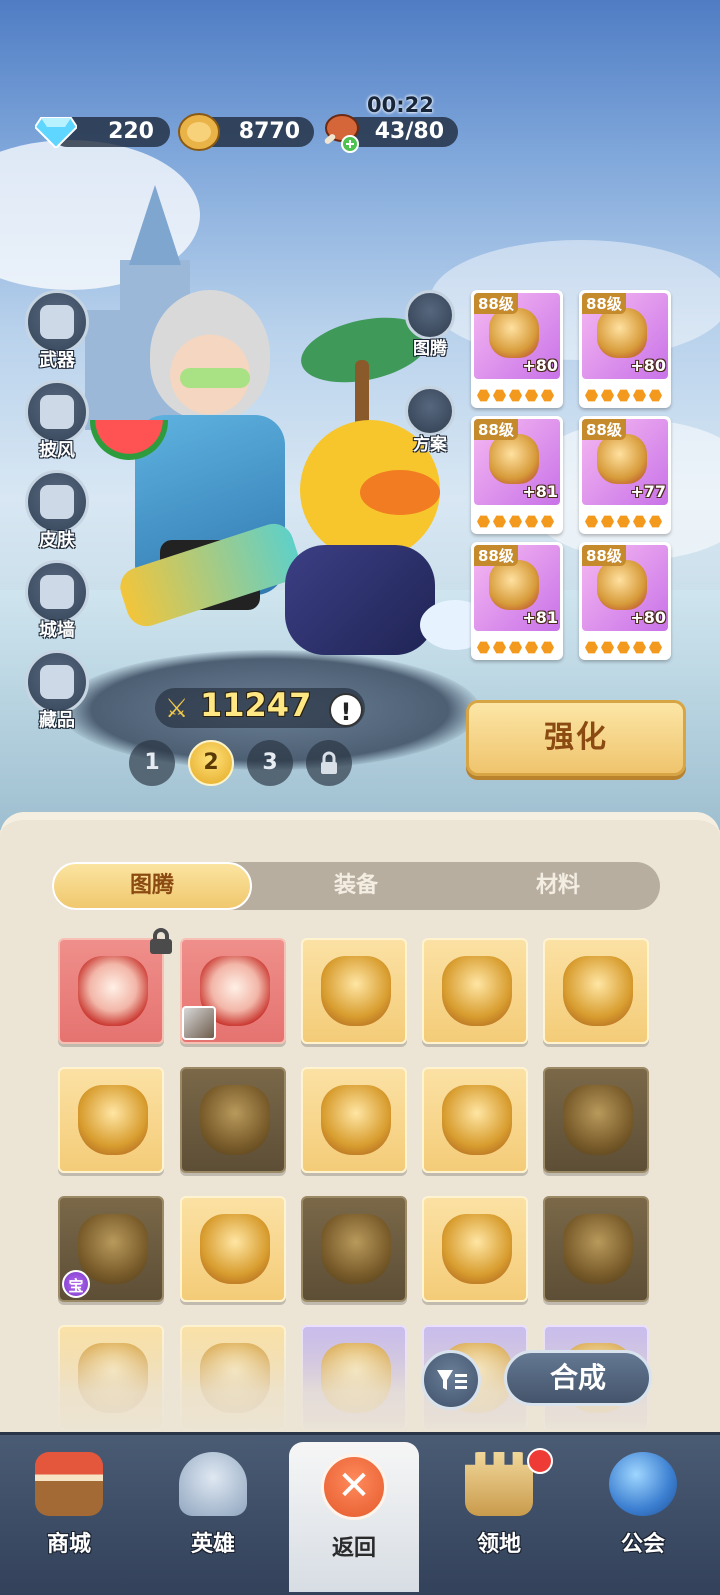 The width and height of the screenshot is (720, 1595). Describe the element at coordinates (622, 333) in the screenshot. I see `ring-icon` at that location.